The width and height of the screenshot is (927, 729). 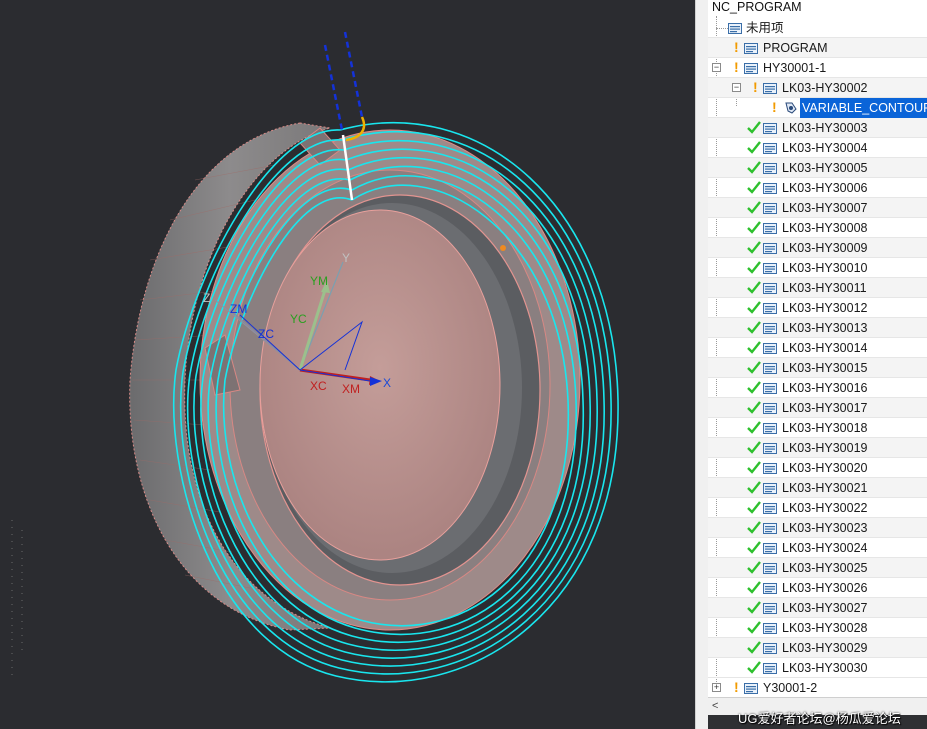 What do you see at coordinates (817, 648) in the screenshot?
I see `node-item: LK03-HY30029` at bounding box center [817, 648].